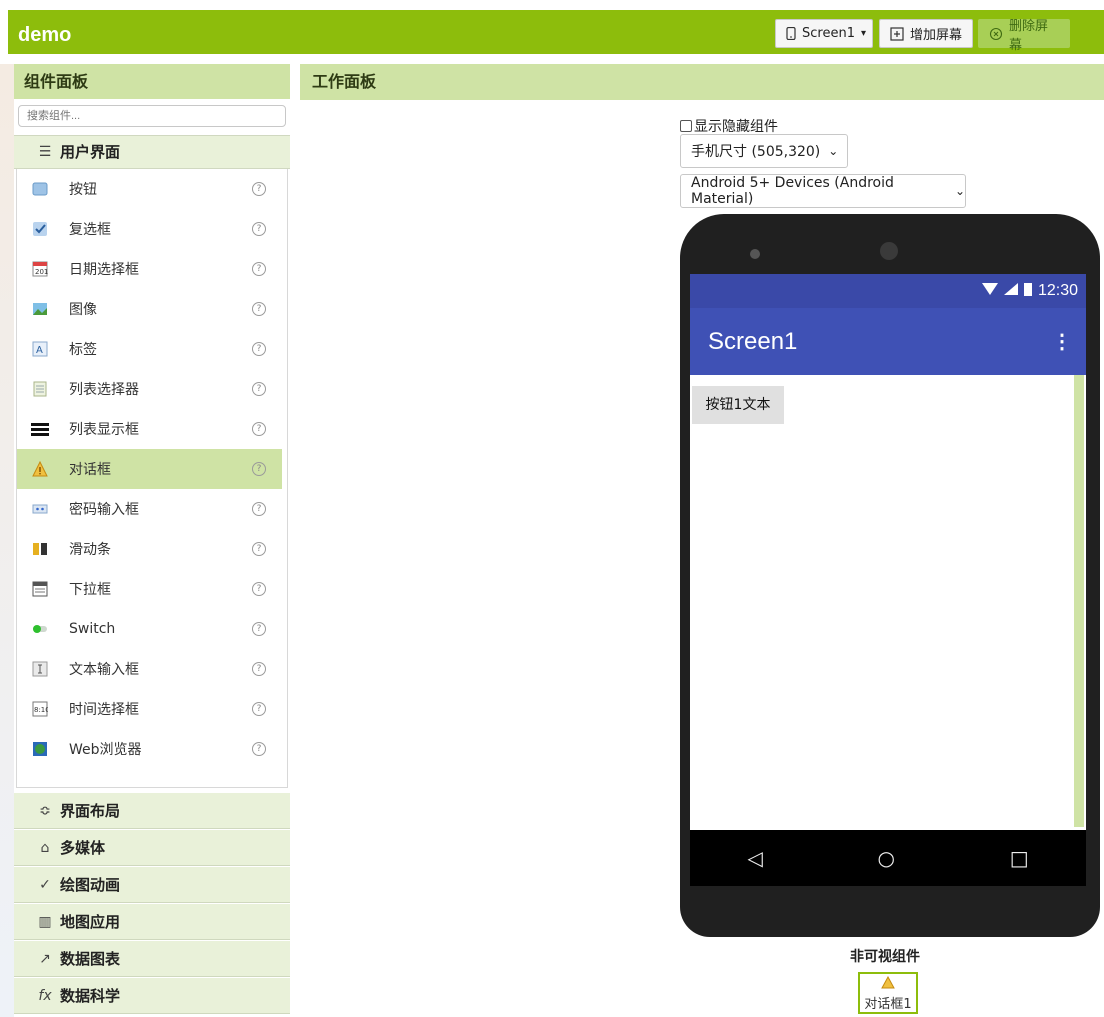  Describe the element at coordinates (39, 350) in the screenshot. I see `svg-text: A` at that location.